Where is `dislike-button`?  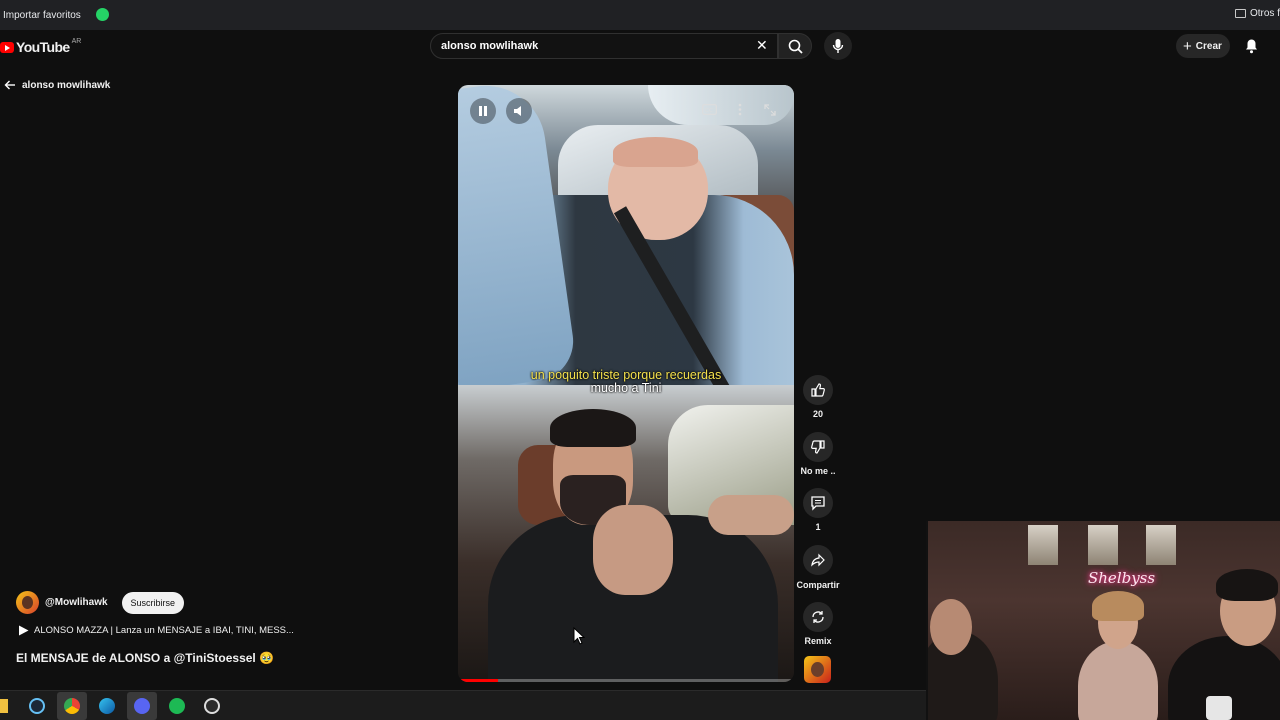 dislike-button is located at coordinates (818, 447).